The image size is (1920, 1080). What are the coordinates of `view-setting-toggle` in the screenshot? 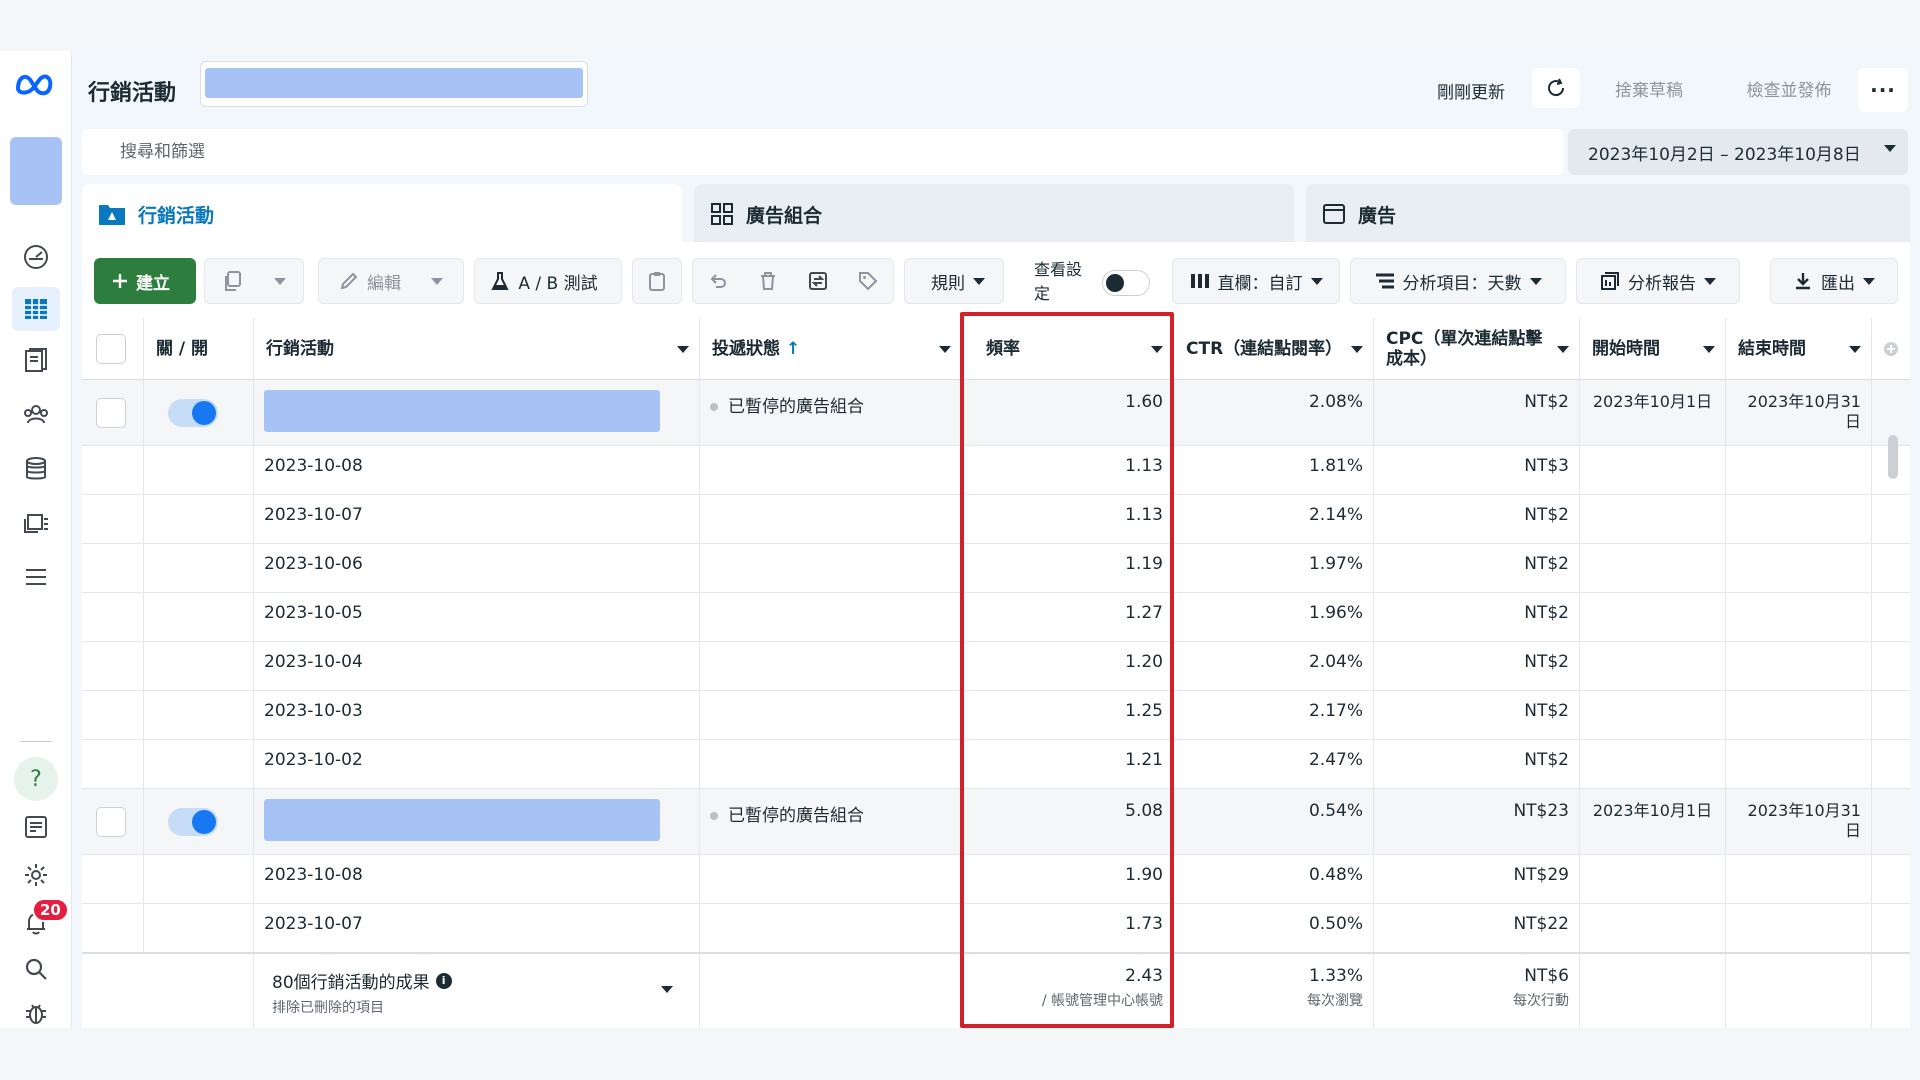 It's located at (1126, 283).